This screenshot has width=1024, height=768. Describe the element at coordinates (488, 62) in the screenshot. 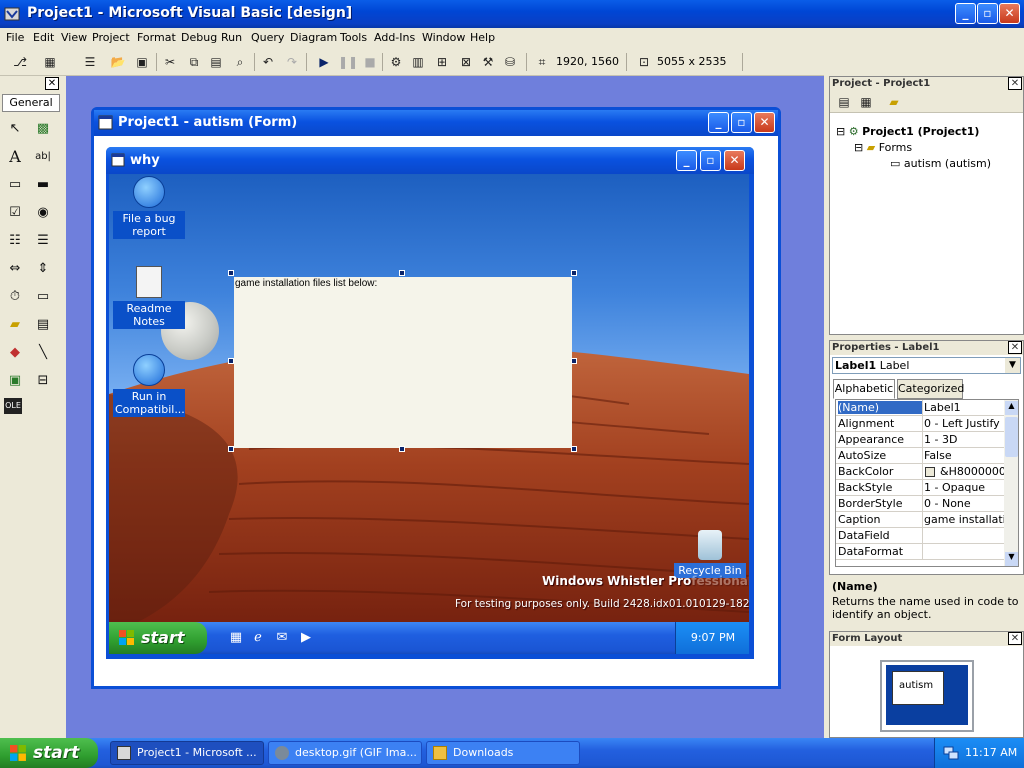

I see `toolbox-icon: ⚒` at that location.